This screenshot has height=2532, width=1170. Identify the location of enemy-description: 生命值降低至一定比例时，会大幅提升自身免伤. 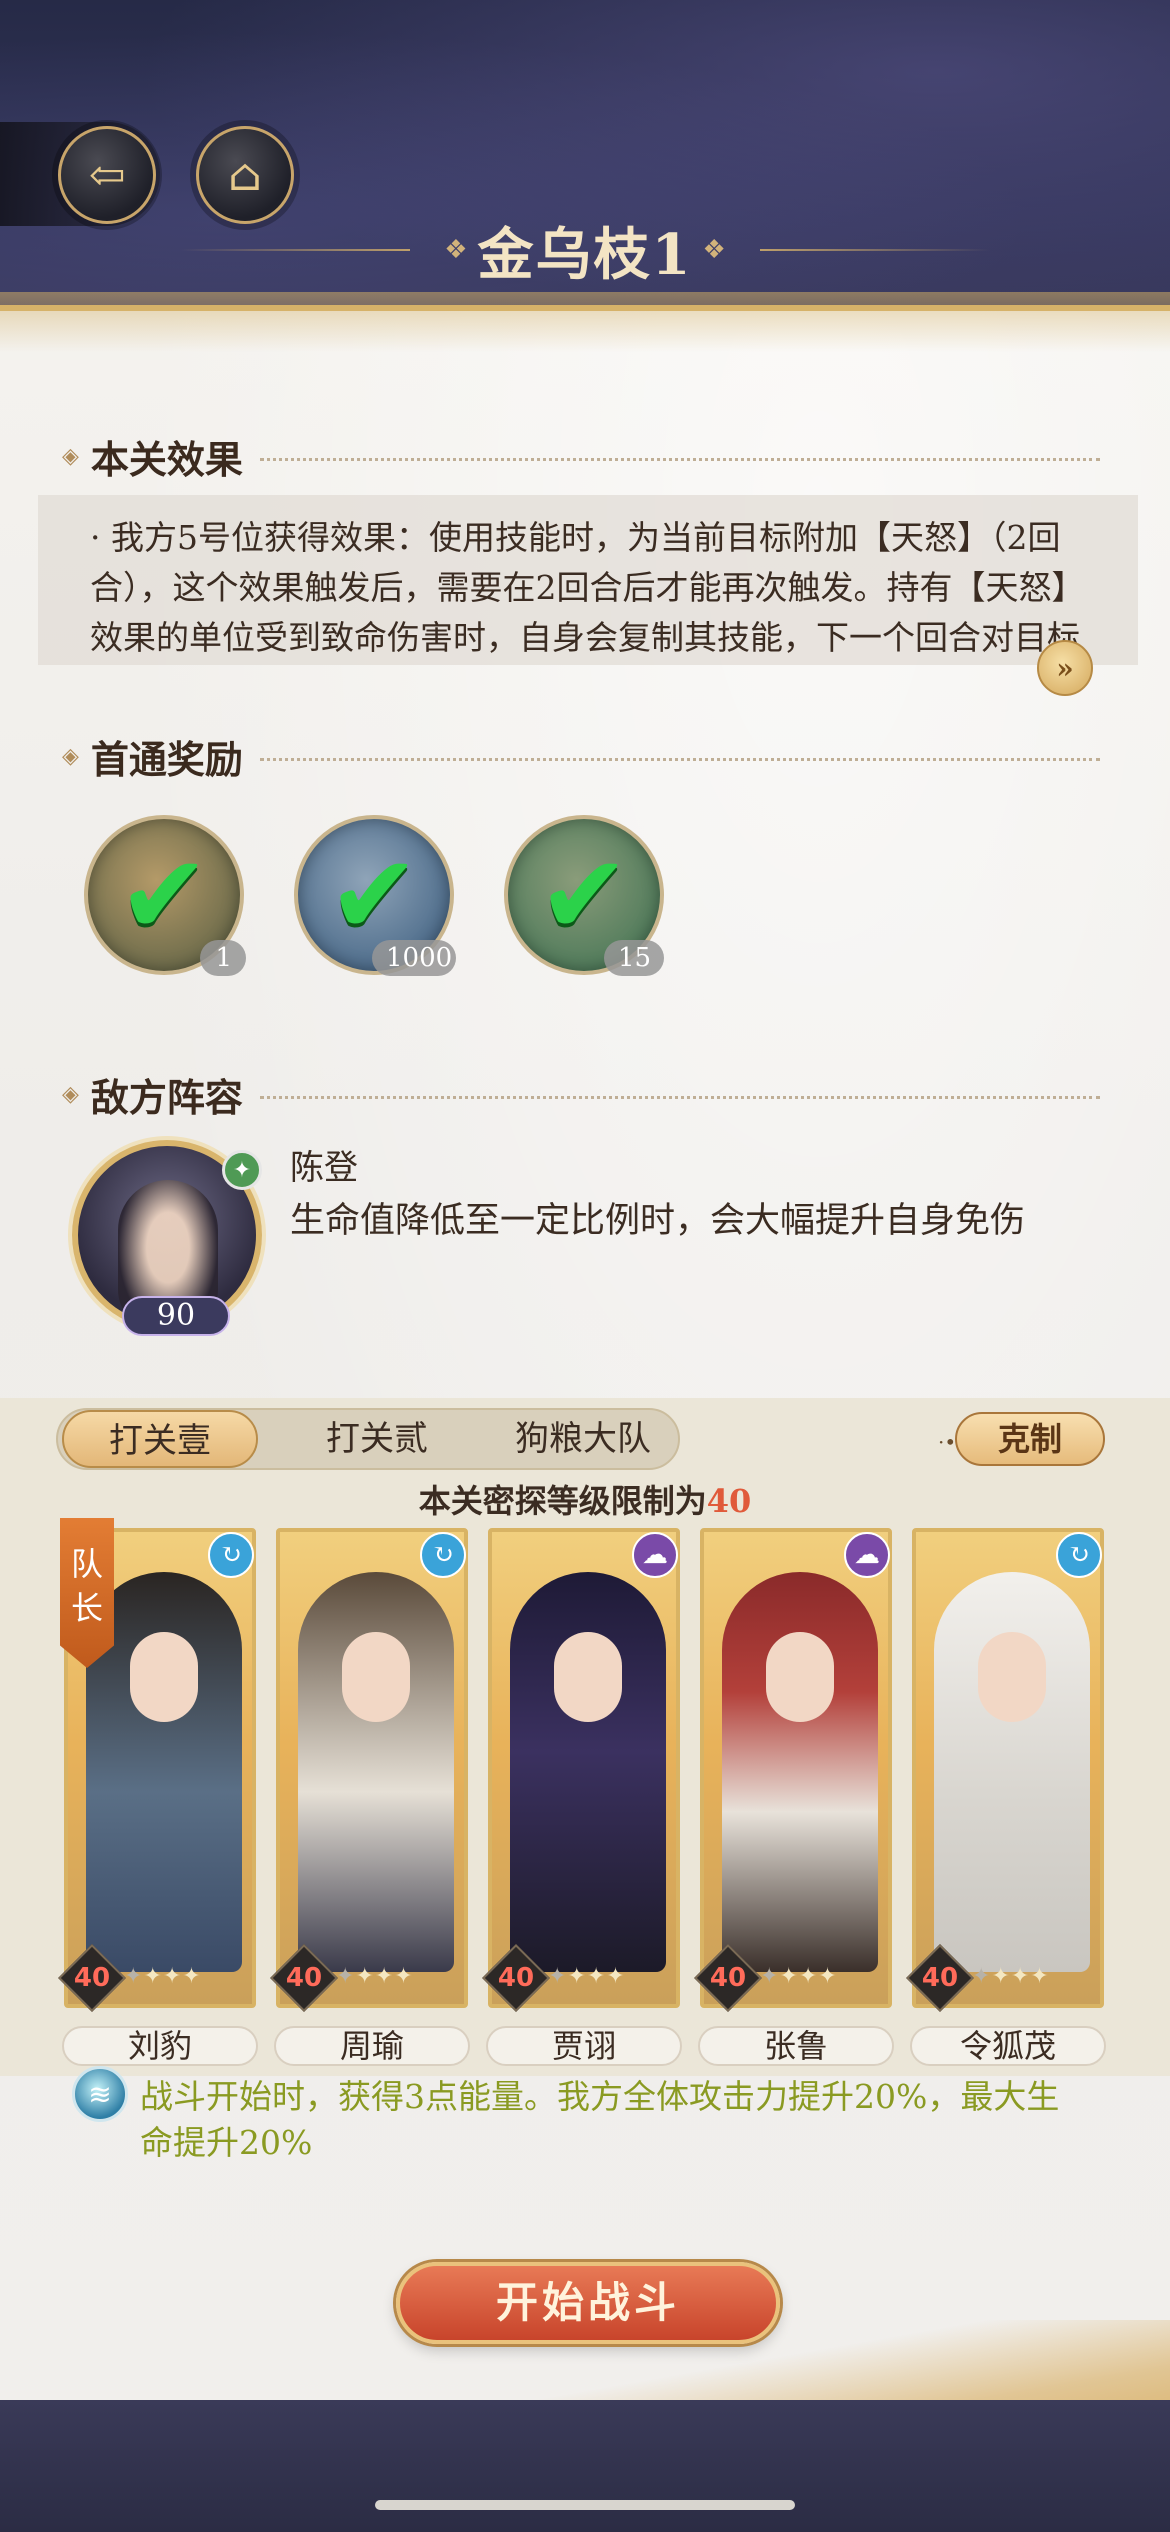
(658, 1221).